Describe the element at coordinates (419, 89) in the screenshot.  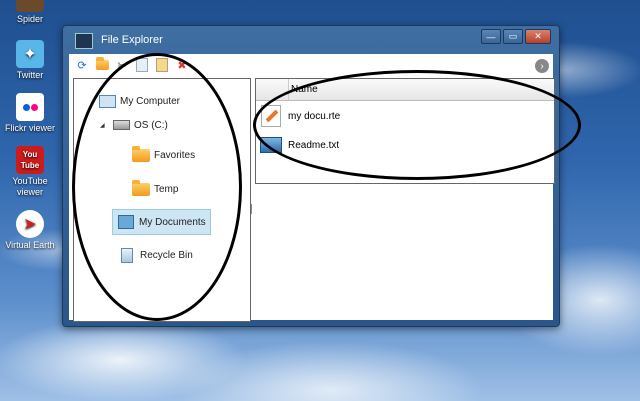
I see `column-header-name: Name` at that location.